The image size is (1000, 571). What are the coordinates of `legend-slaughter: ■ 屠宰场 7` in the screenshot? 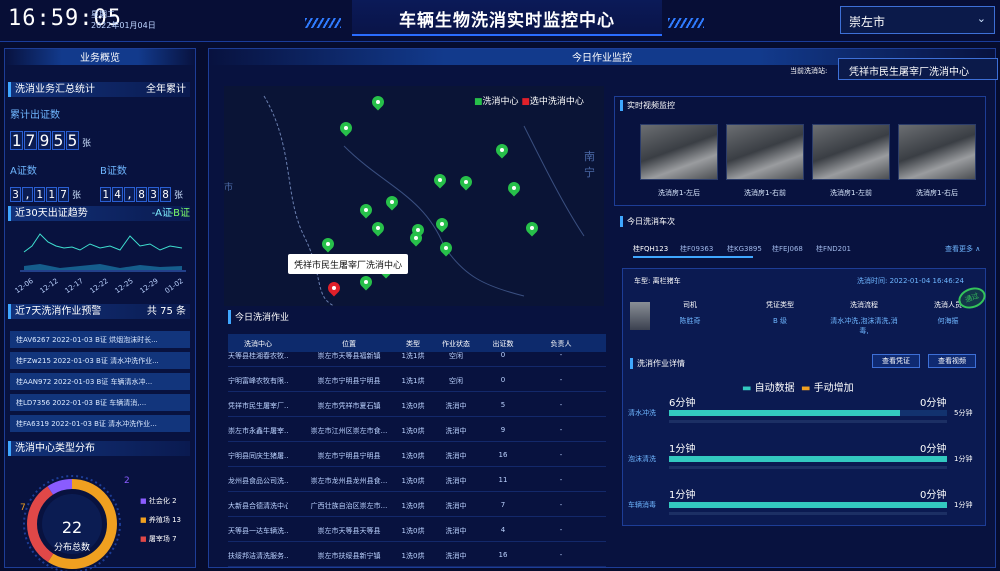 It's located at (158, 539).